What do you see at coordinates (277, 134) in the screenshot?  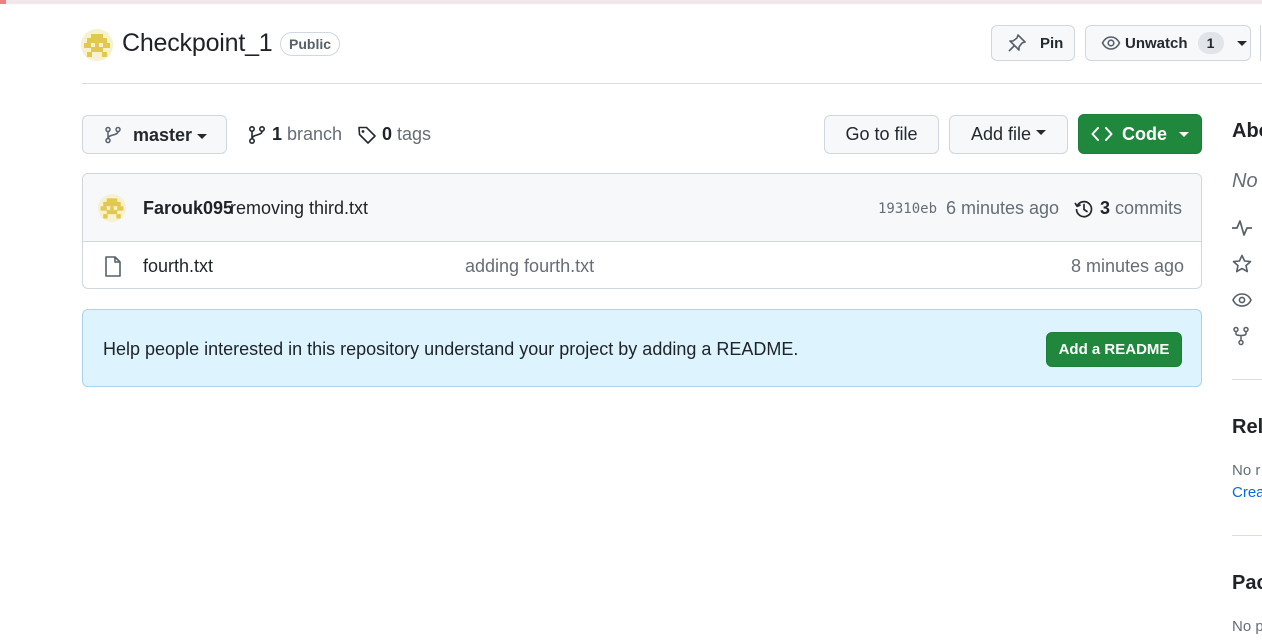 I see `branch-count: 1` at bounding box center [277, 134].